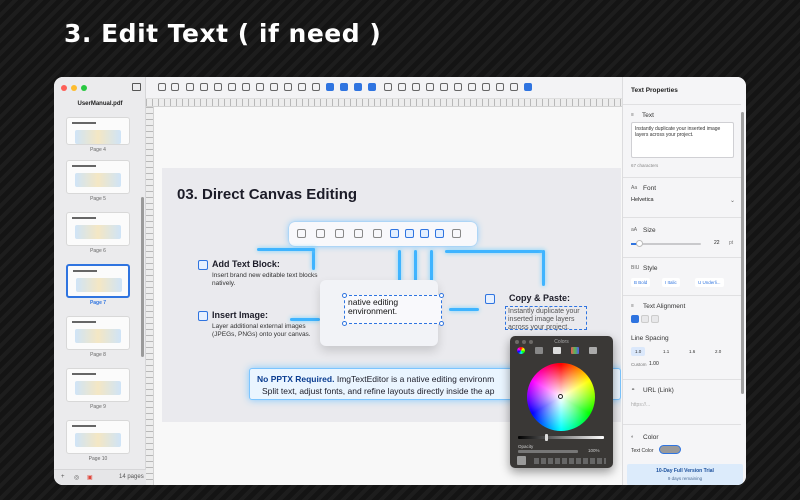 This screenshot has width=800, height=500. What do you see at coordinates (731, 243) in the screenshot?
I see `font-size-unit: pt` at bounding box center [731, 243].